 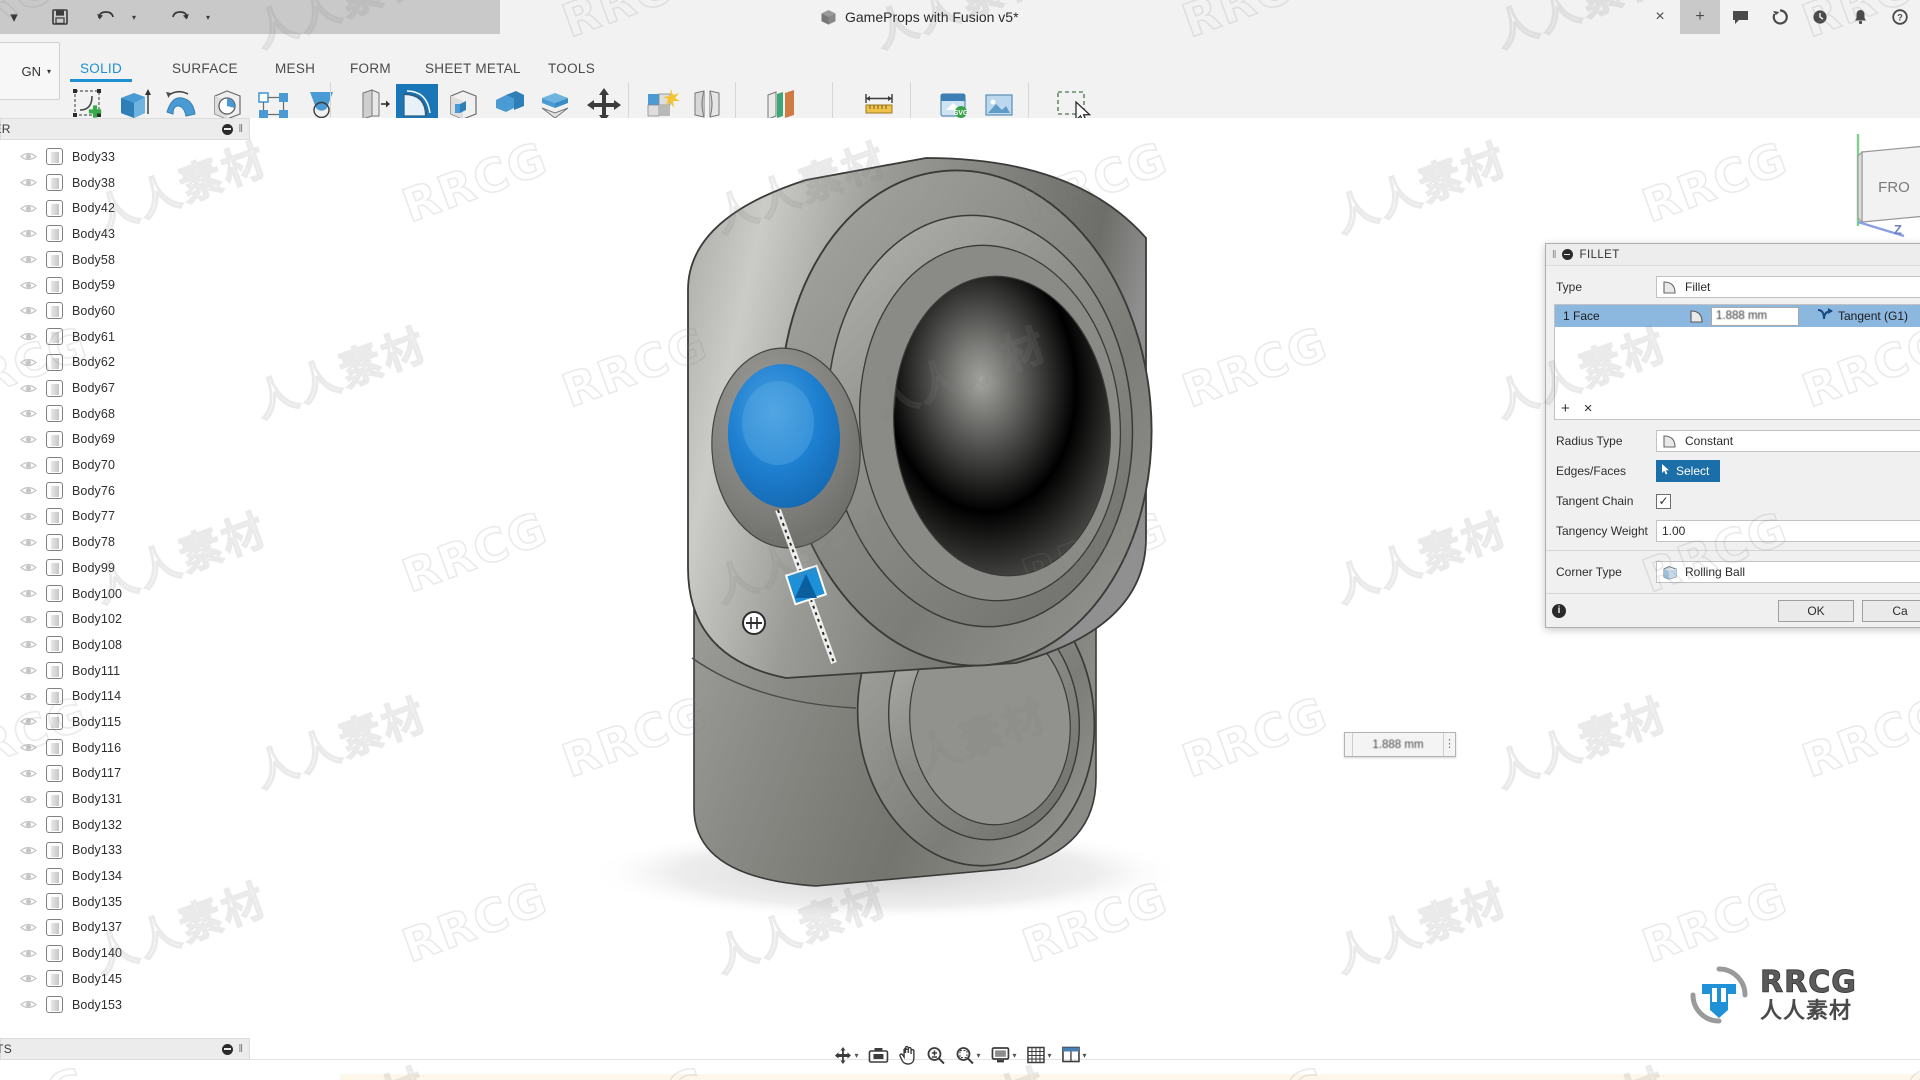 I want to click on undo-dropdown-icon: ▾, so click(x=134, y=17).